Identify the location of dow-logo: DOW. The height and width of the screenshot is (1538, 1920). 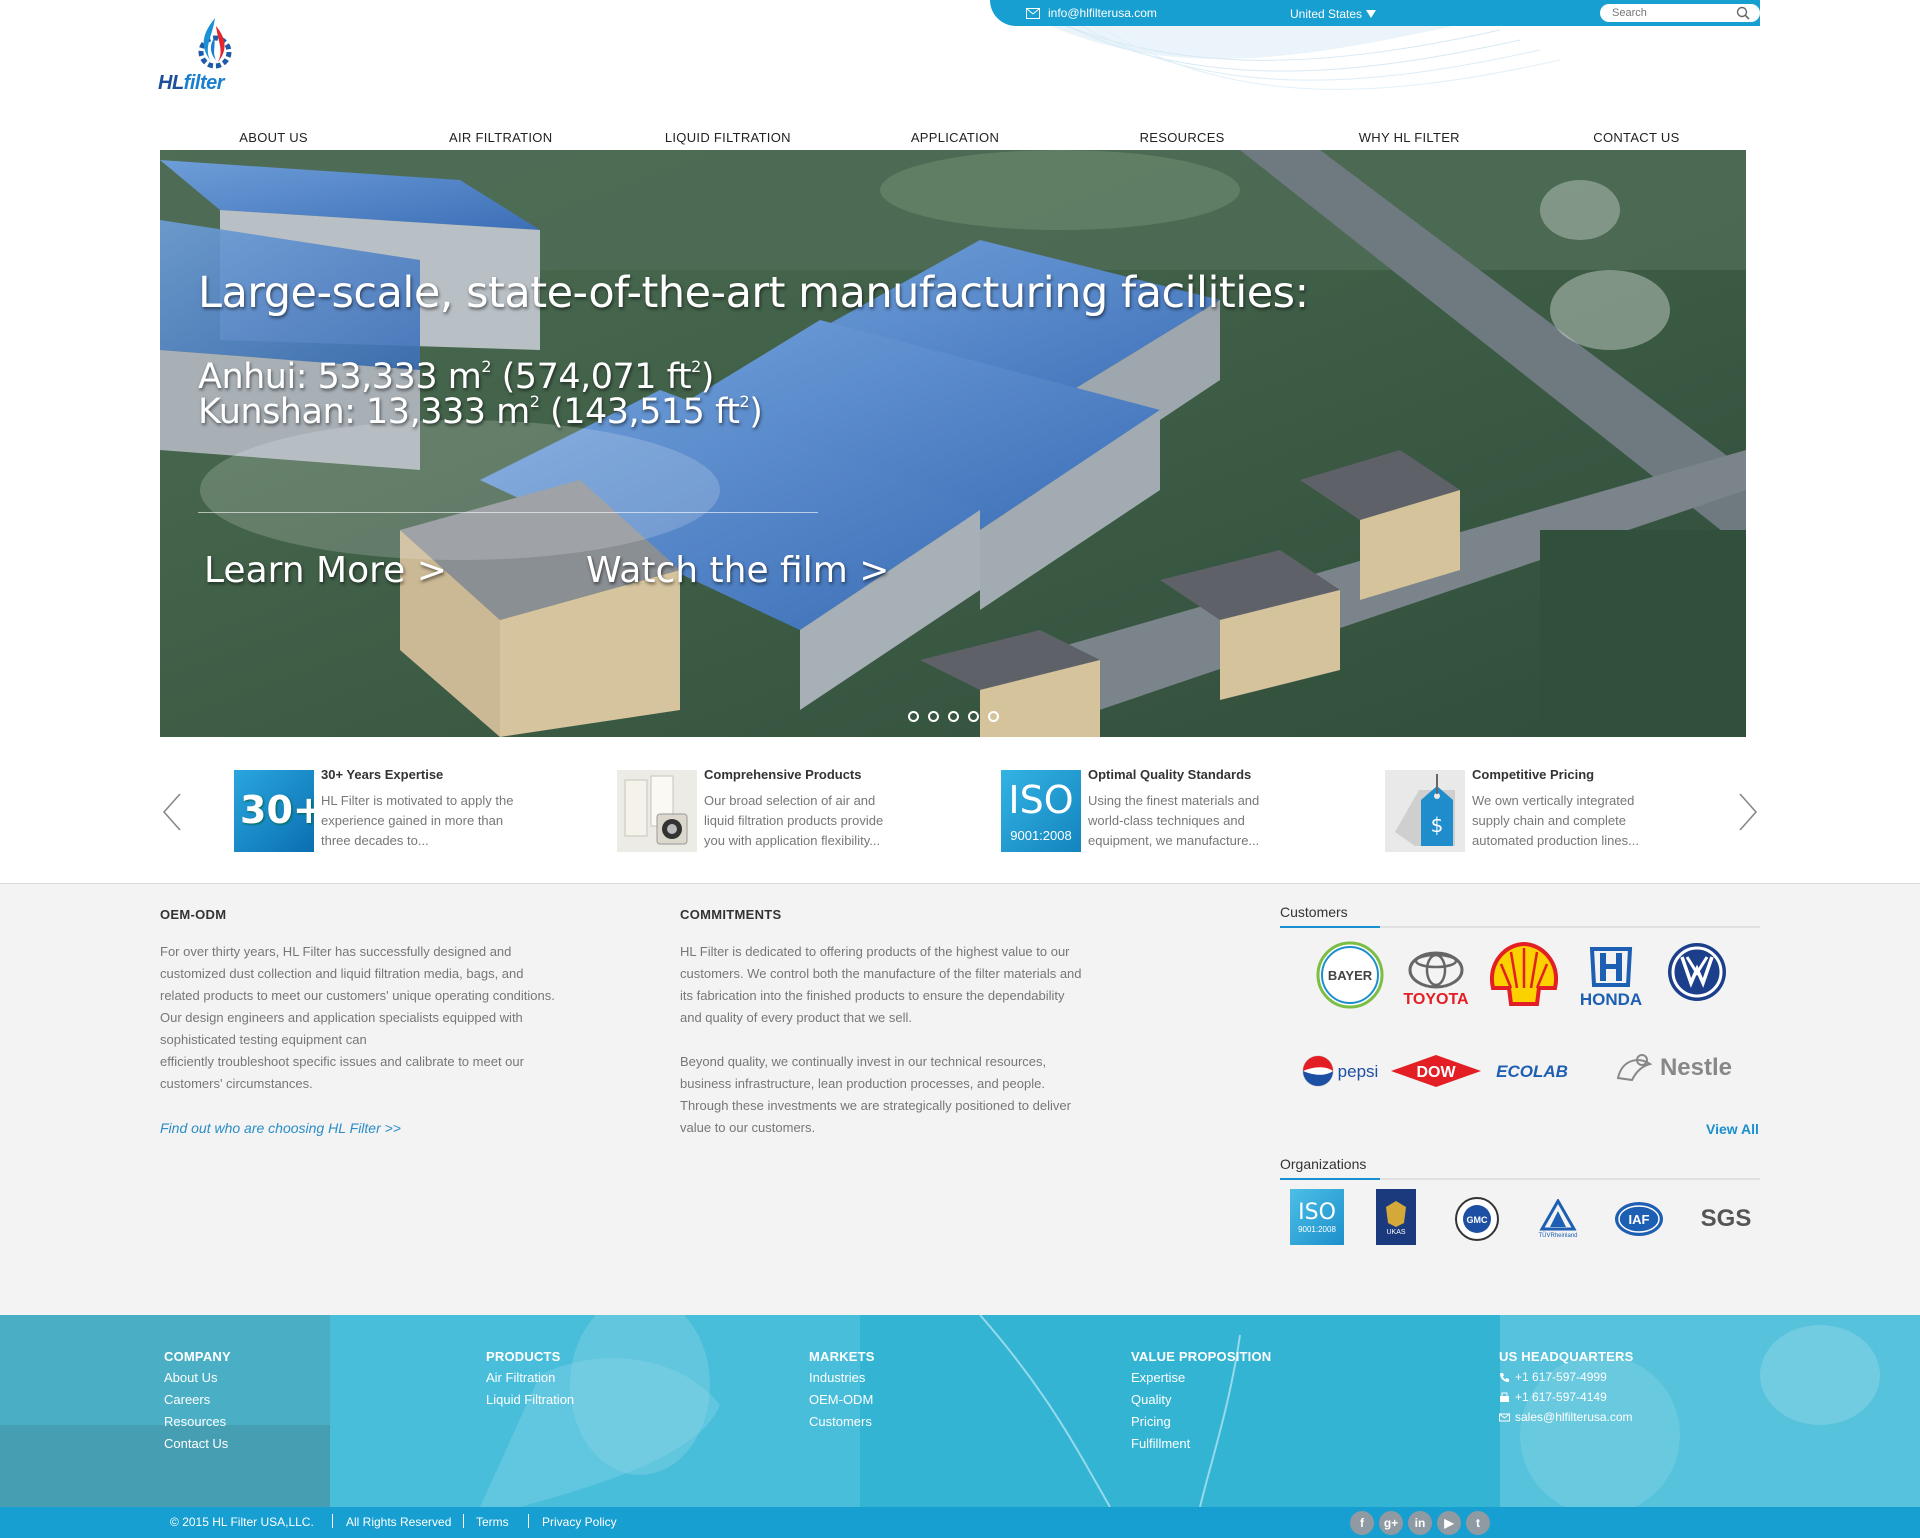
(1436, 1071).